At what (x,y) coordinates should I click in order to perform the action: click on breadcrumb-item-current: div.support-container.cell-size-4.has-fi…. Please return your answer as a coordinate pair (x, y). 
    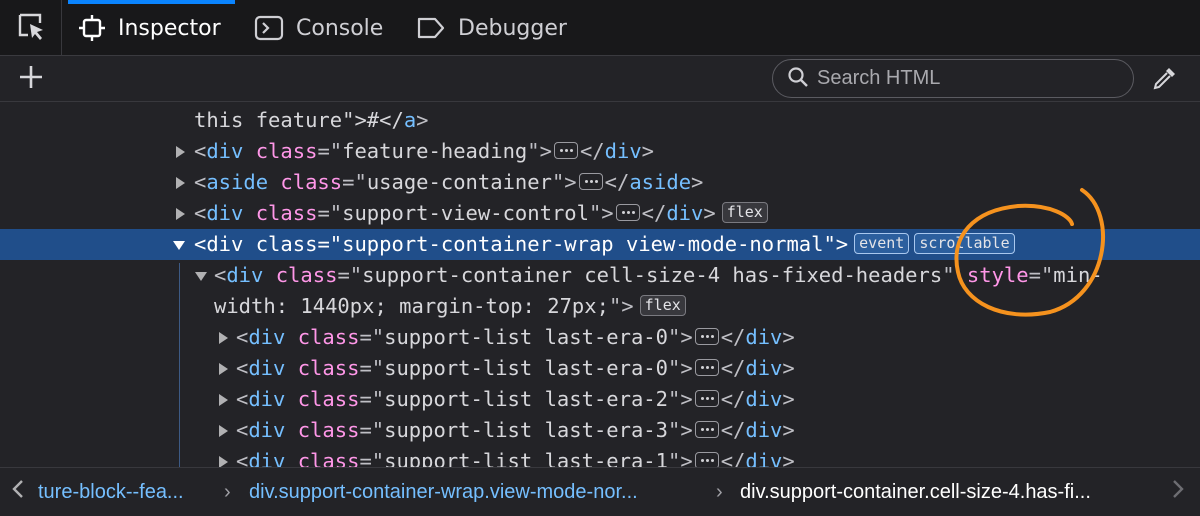
    Looking at the image, I should click on (915, 492).